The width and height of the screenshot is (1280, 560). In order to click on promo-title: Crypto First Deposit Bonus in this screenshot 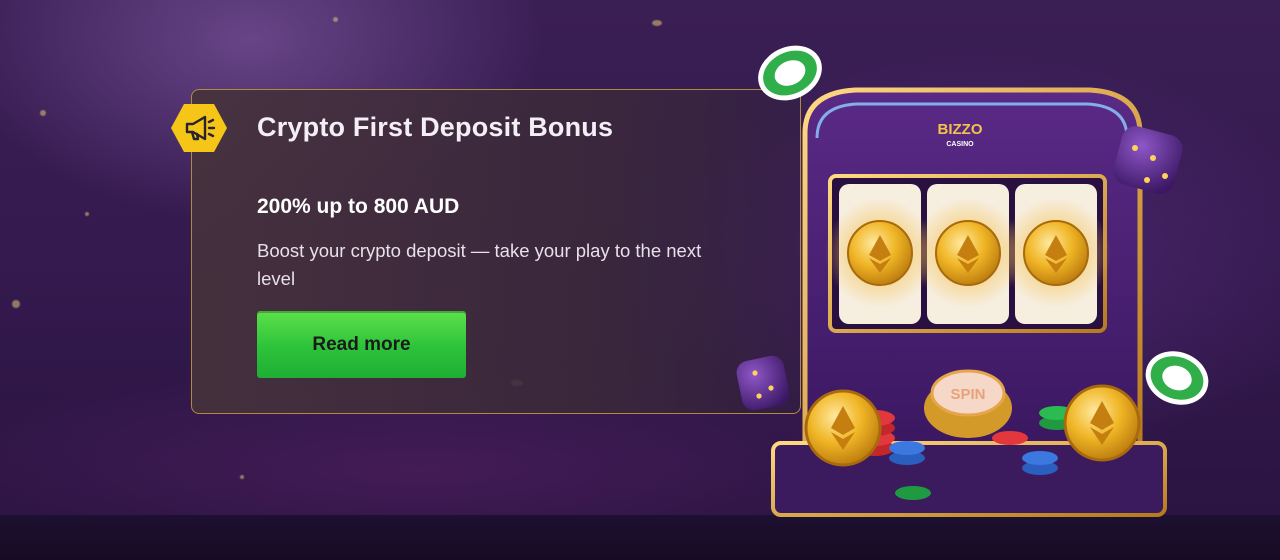, I will do `click(435, 127)`.